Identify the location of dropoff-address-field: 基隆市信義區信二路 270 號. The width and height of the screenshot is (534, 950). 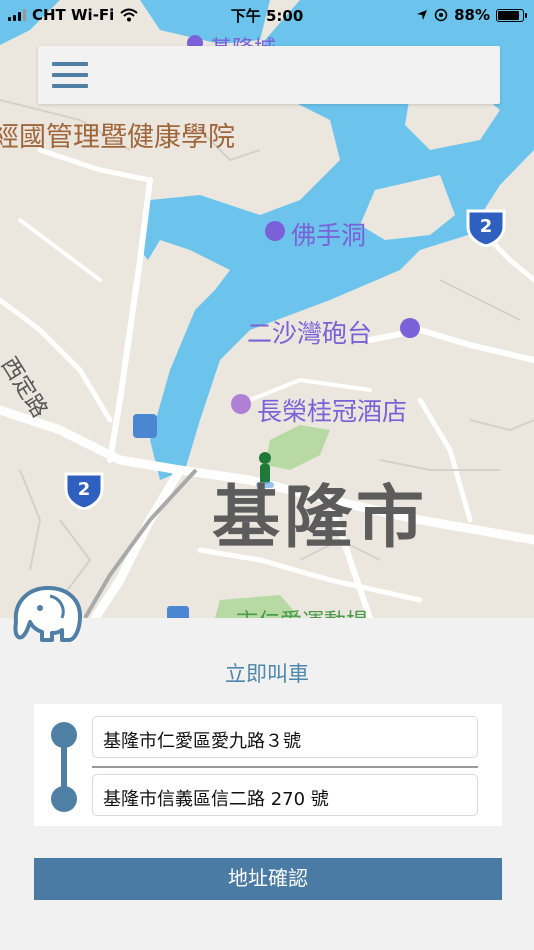
(285, 795).